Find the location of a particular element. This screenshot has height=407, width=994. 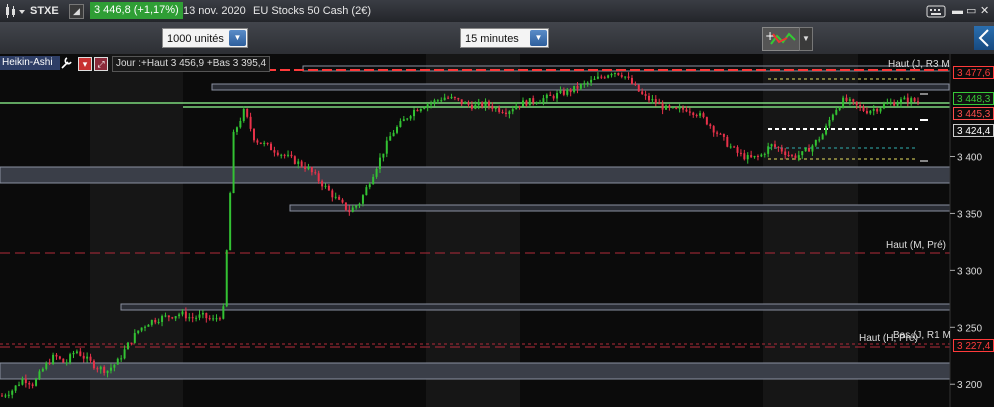

wrench-icon is located at coordinates (66, 63).